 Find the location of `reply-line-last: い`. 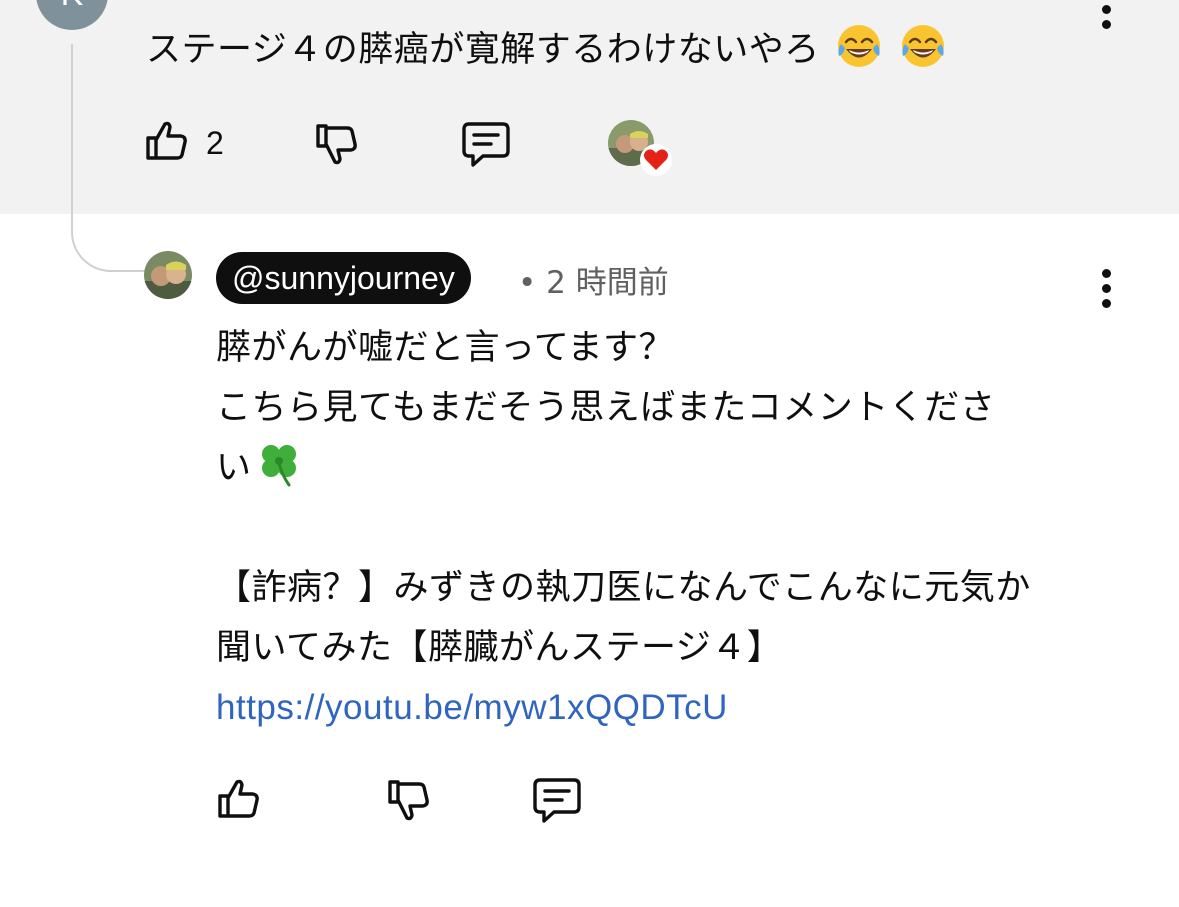

reply-line-last: い is located at coordinates (656, 468).